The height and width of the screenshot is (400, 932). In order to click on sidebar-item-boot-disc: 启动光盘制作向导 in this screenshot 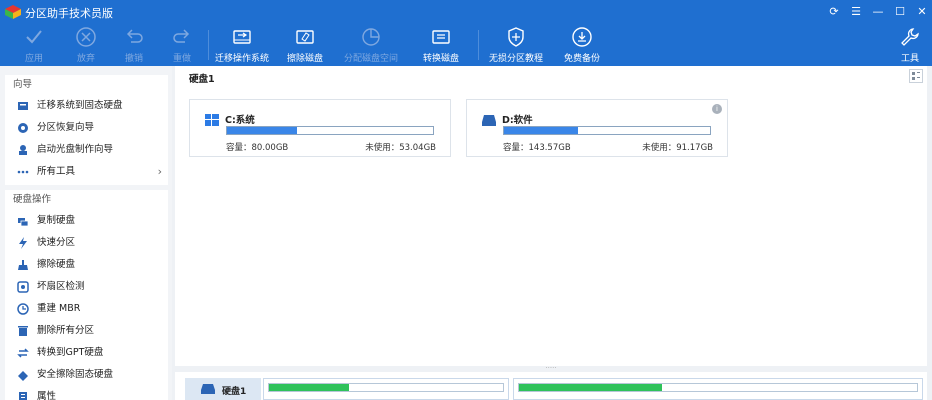, I will do `click(86, 150)`.